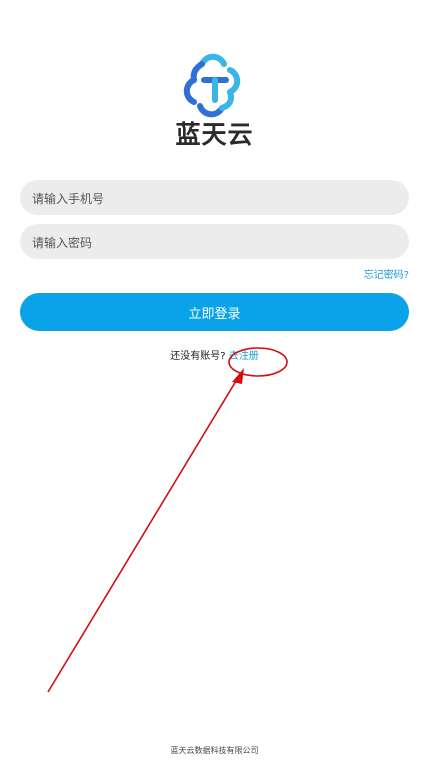 This screenshot has height=764, width=429. I want to click on register-link: 去注册, so click(244, 356).